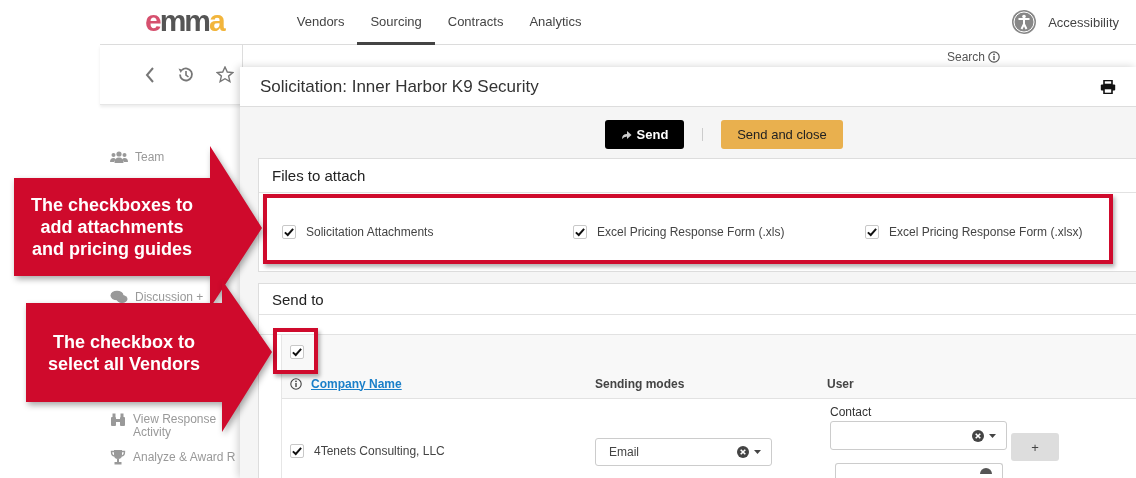  Describe the element at coordinates (691, 232) in the screenshot. I see `checkbox-label: Excel Pricing Response Form (.xls)` at that location.